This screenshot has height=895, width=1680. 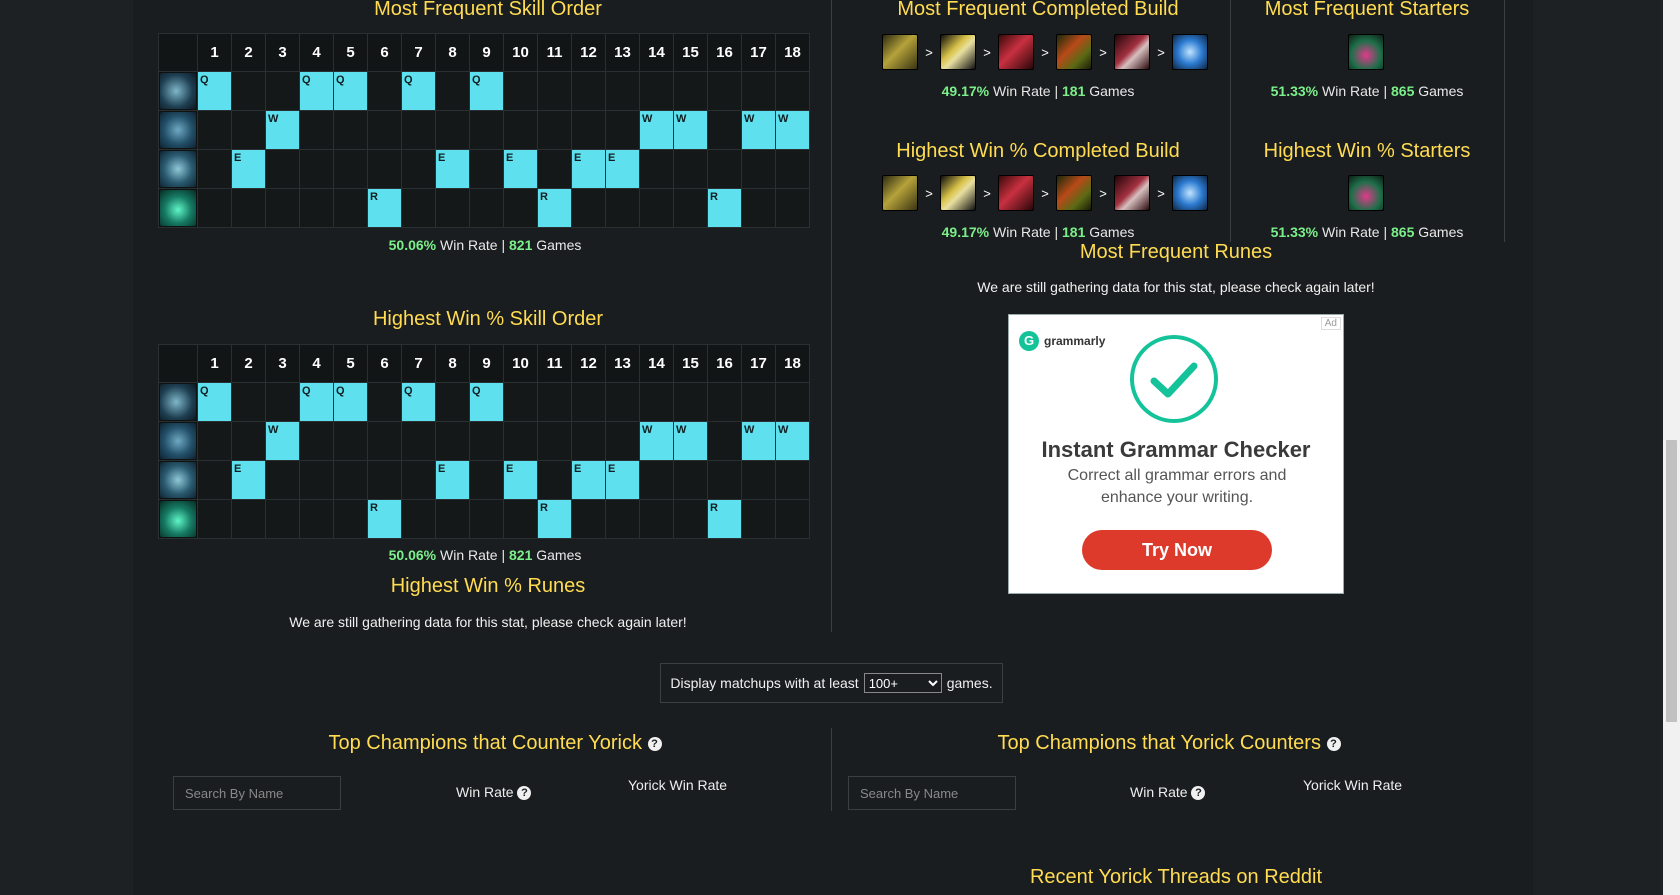 I want to click on win-rate-value: 51.33%, so click(x=1294, y=91).